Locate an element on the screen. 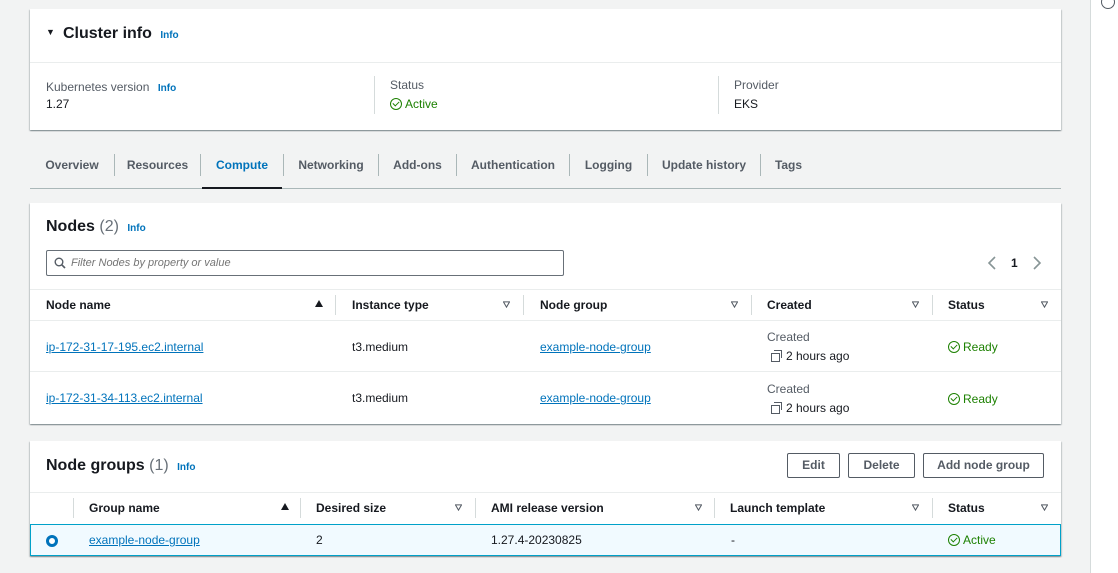  tab-resources: Resources is located at coordinates (157, 168).